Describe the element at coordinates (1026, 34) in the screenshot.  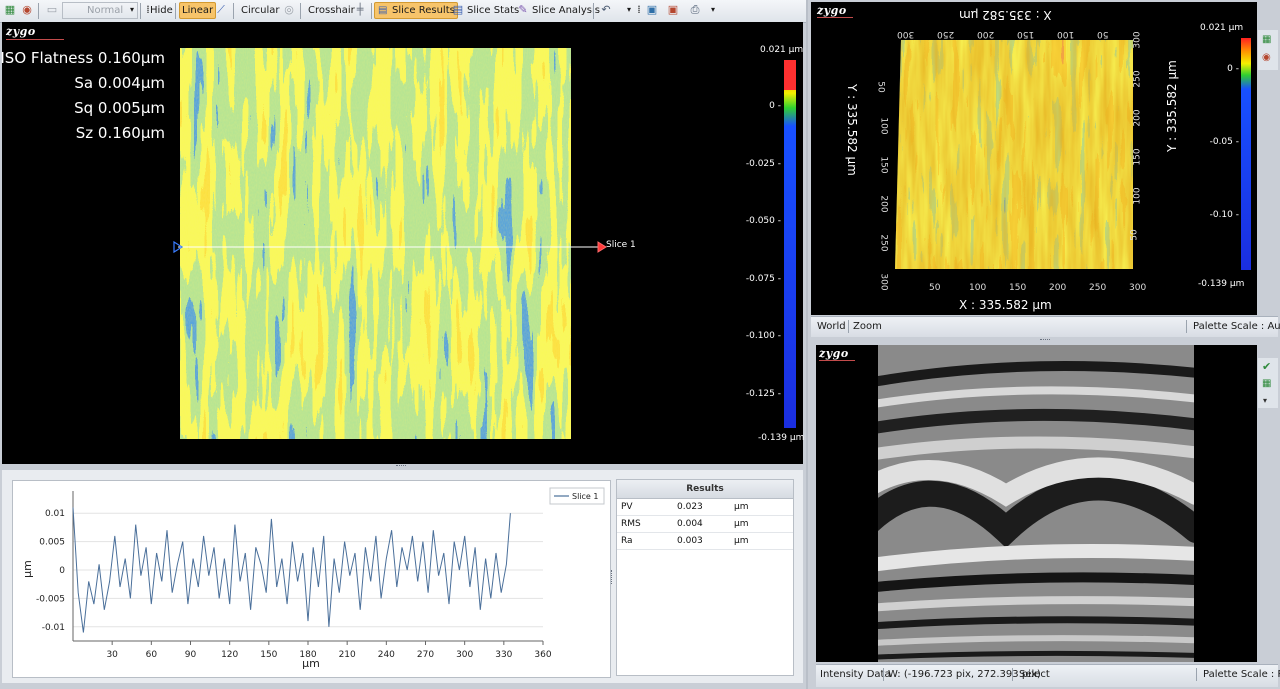
I see `axis-tick-label: 150` at that location.